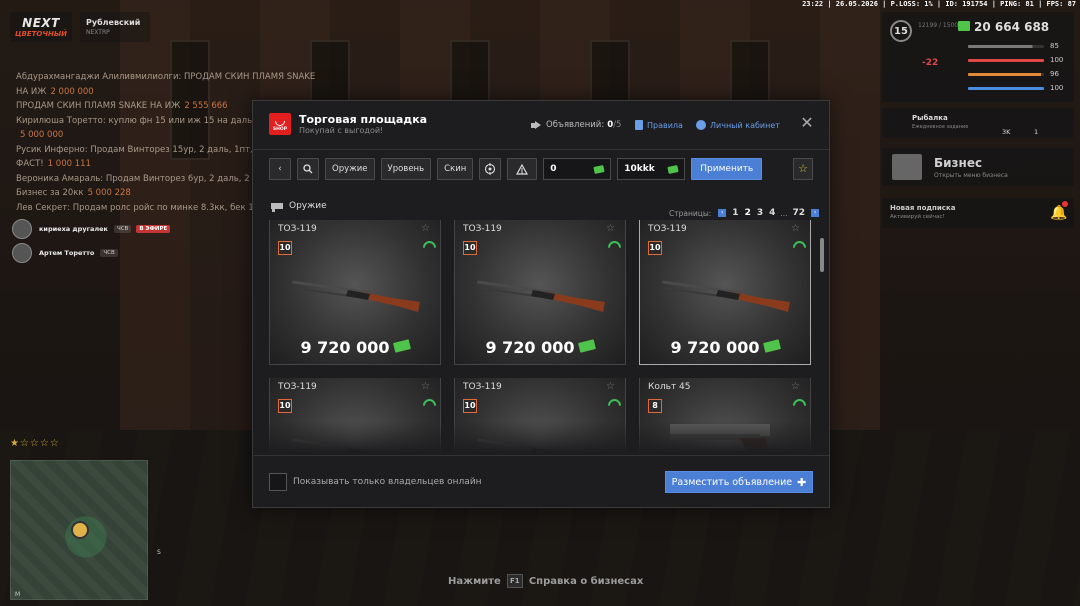 This screenshot has width=1080, height=606. What do you see at coordinates (1006, 74) in the screenshot?
I see `stat-bar` at bounding box center [1006, 74].